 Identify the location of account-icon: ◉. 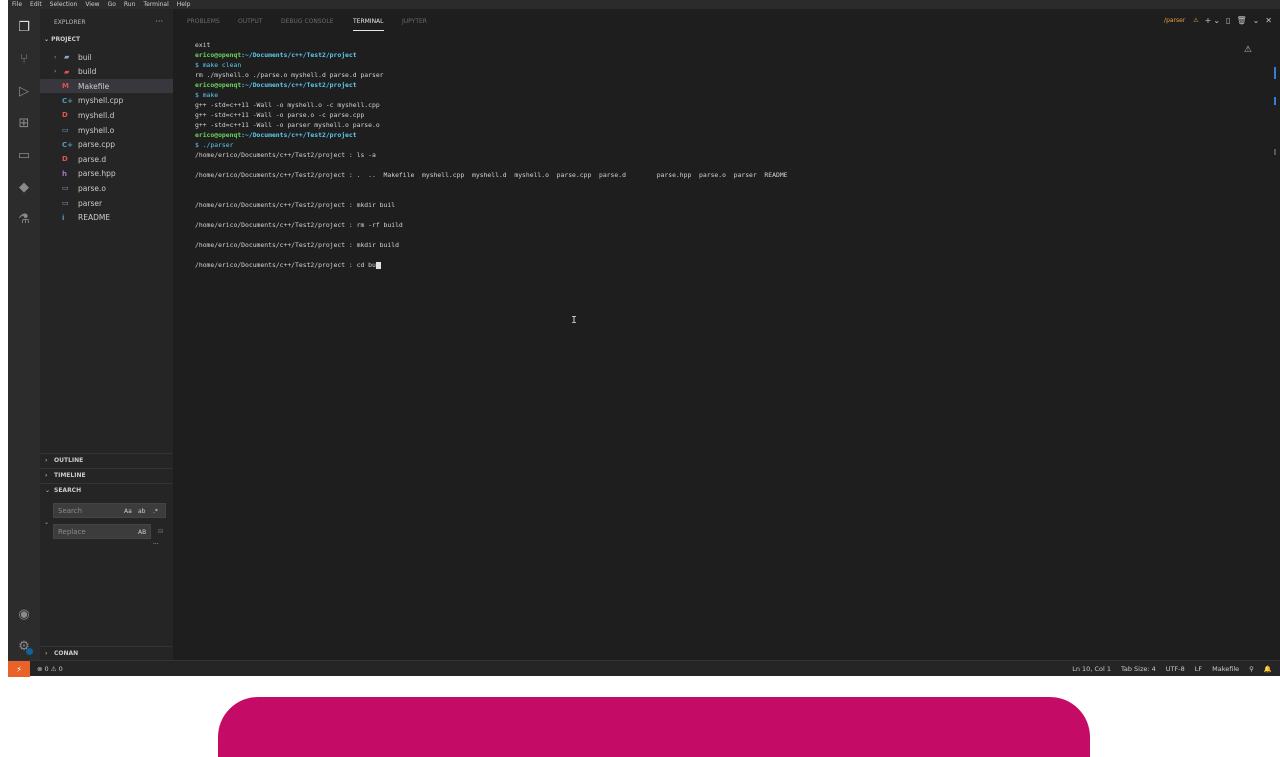
(24, 614).